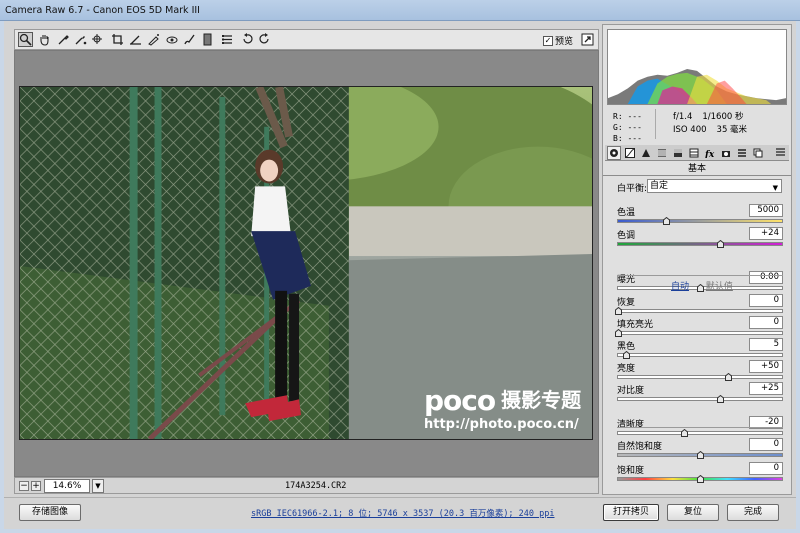 This screenshot has width=800, height=533. Describe the element at coordinates (117, 39) in the screenshot. I see `crop-icon` at that location.